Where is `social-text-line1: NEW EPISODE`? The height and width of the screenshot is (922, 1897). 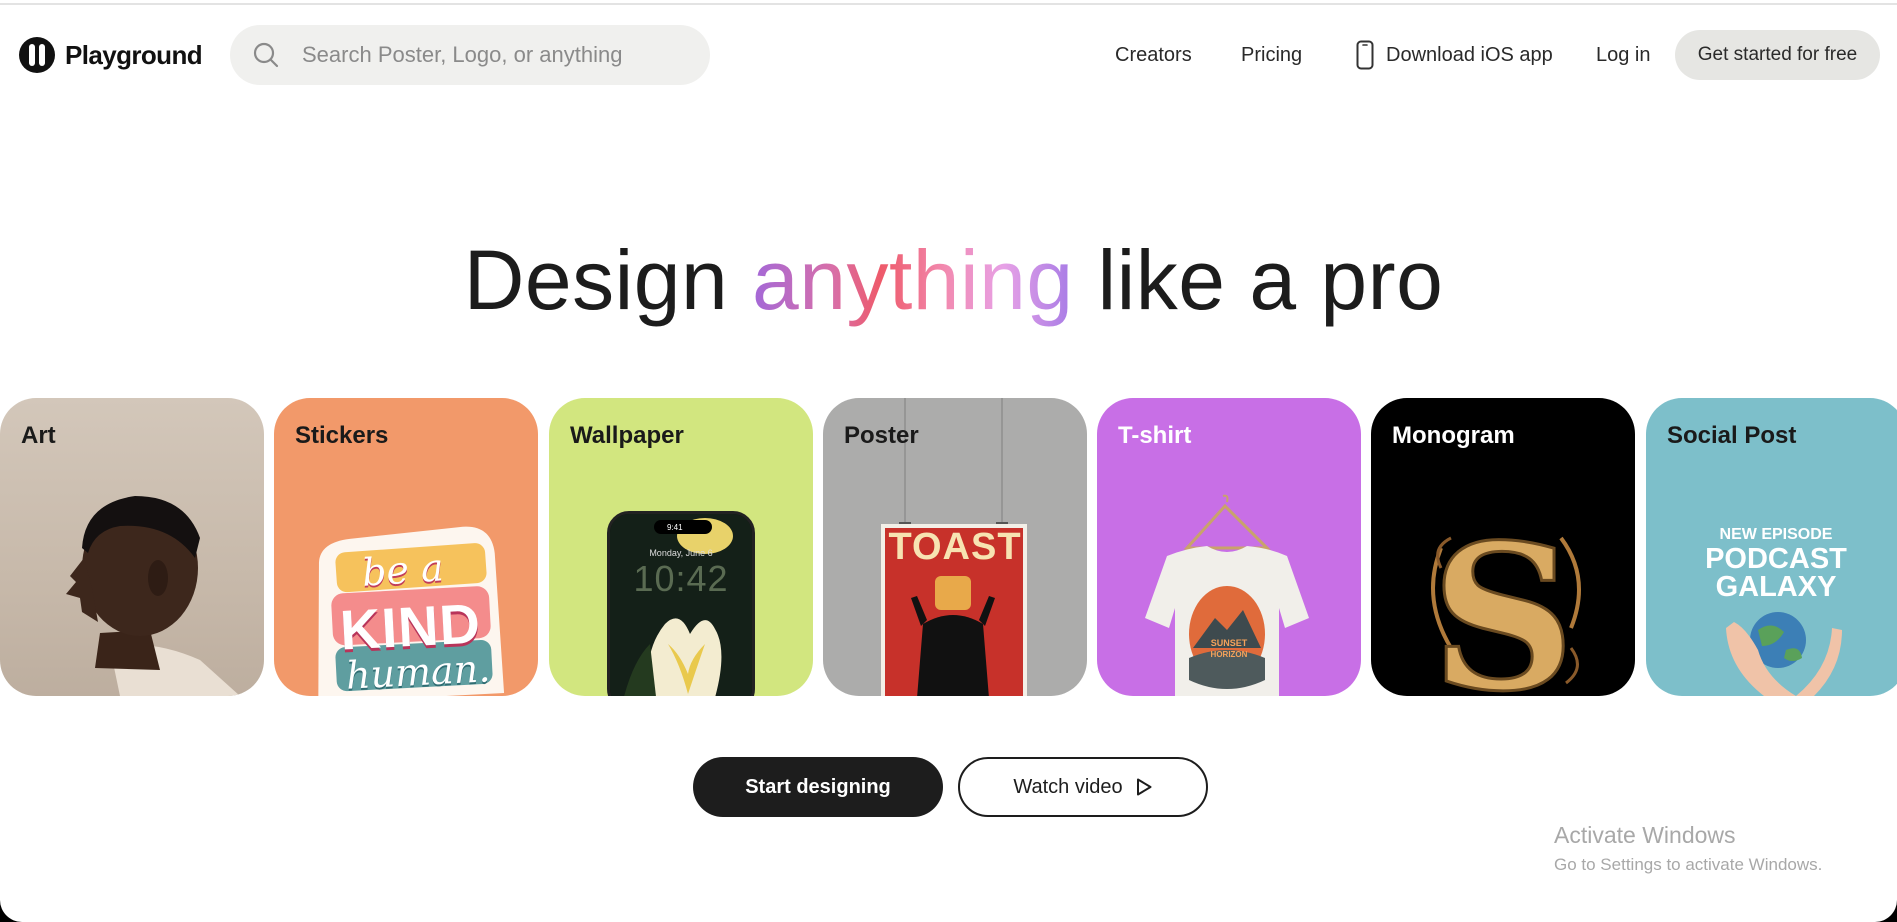 social-text-line1: NEW EPISODE is located at coordinates (1776, 534).